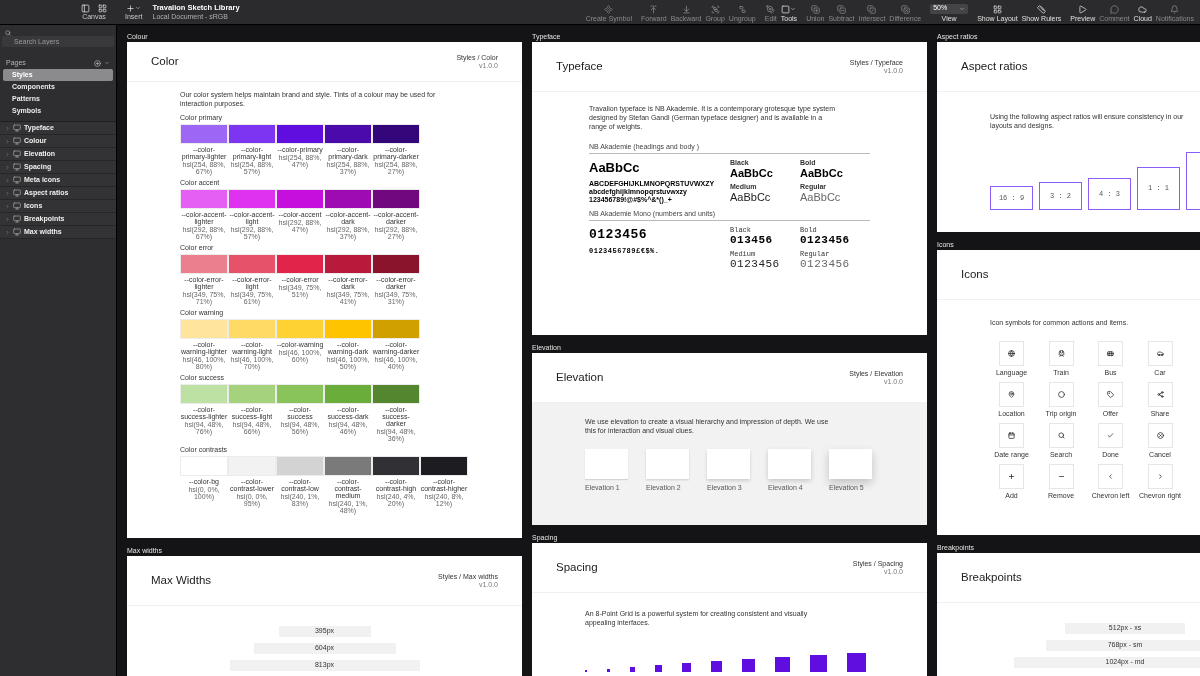 The image size is (1200, 676). What do you see at coordinates (615, 167) in the screenshot?
I see `type-sample: AaBbCc` at bounding box center [615, 167].